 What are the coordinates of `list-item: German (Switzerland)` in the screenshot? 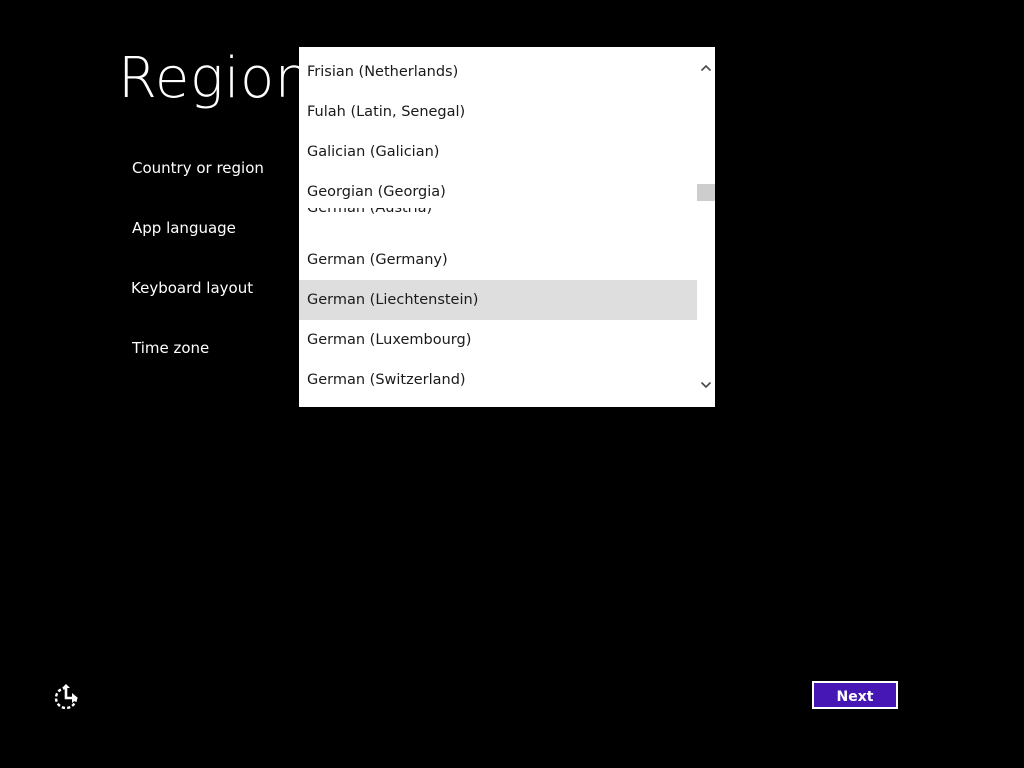 It's located at (498, 380).